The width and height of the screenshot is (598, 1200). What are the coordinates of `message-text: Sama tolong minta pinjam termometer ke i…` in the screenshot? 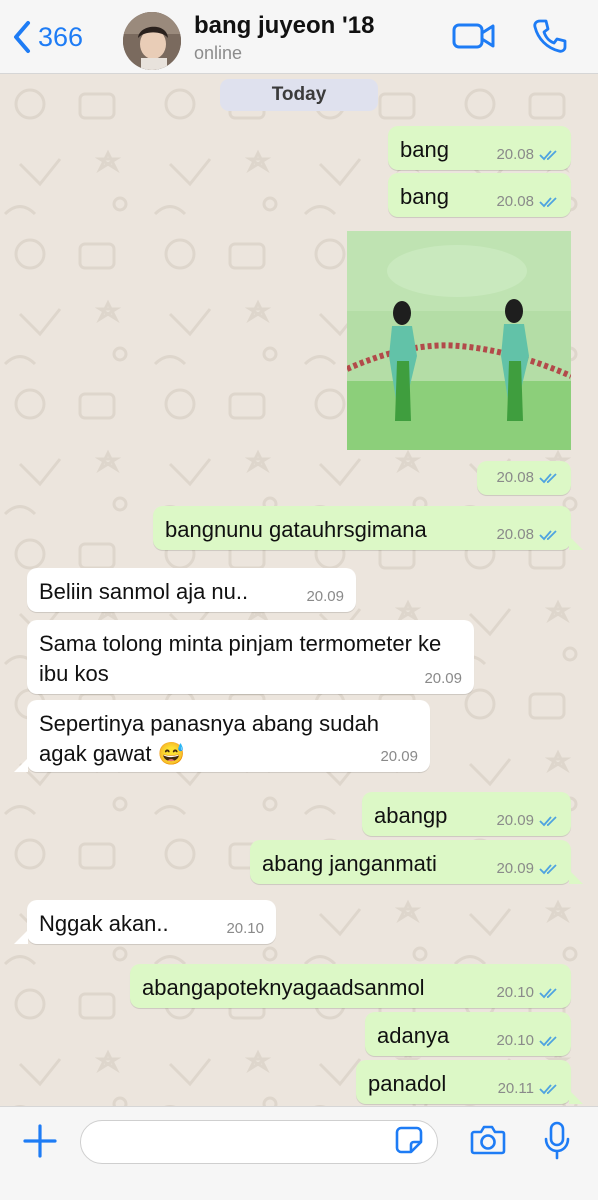 It's located at (240, 658).